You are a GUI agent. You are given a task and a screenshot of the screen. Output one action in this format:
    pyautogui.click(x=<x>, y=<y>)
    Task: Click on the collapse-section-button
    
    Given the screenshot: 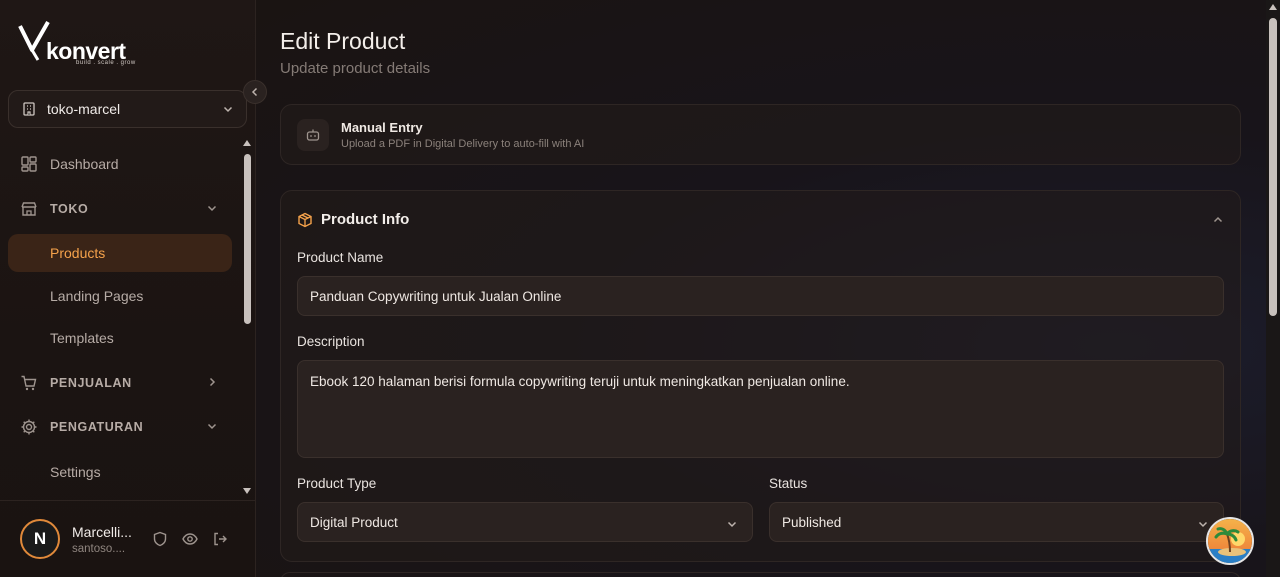 What is the action you would take?
    pyautogui.click(x=1218, y=222)
    